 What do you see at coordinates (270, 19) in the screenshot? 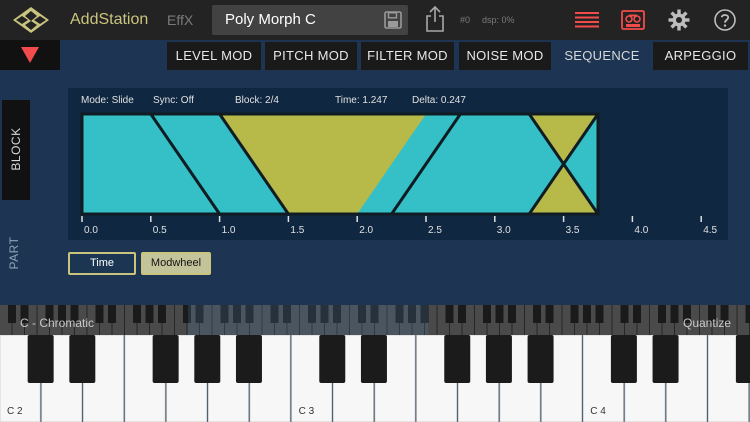
I see `preset-name: Poly Morph C` at bounding box center [270, 19].